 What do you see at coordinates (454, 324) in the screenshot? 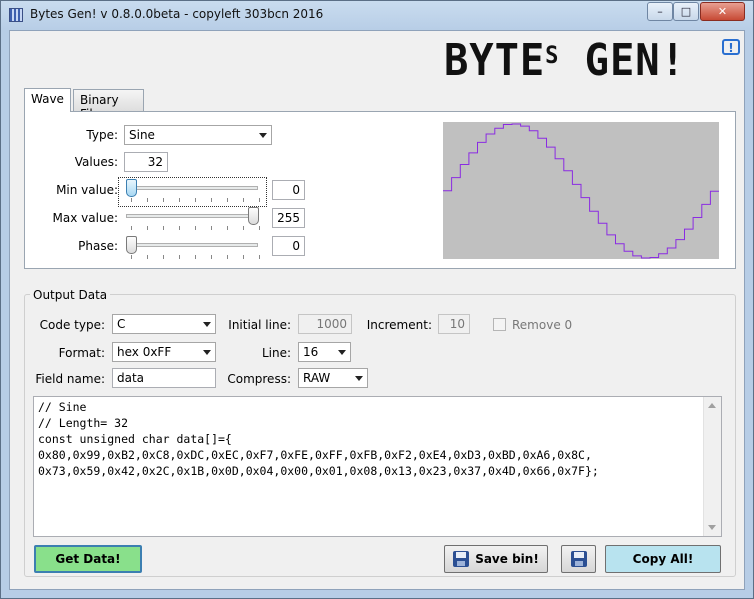
I see `increment-input: 10` at bounding box center [454, 324].